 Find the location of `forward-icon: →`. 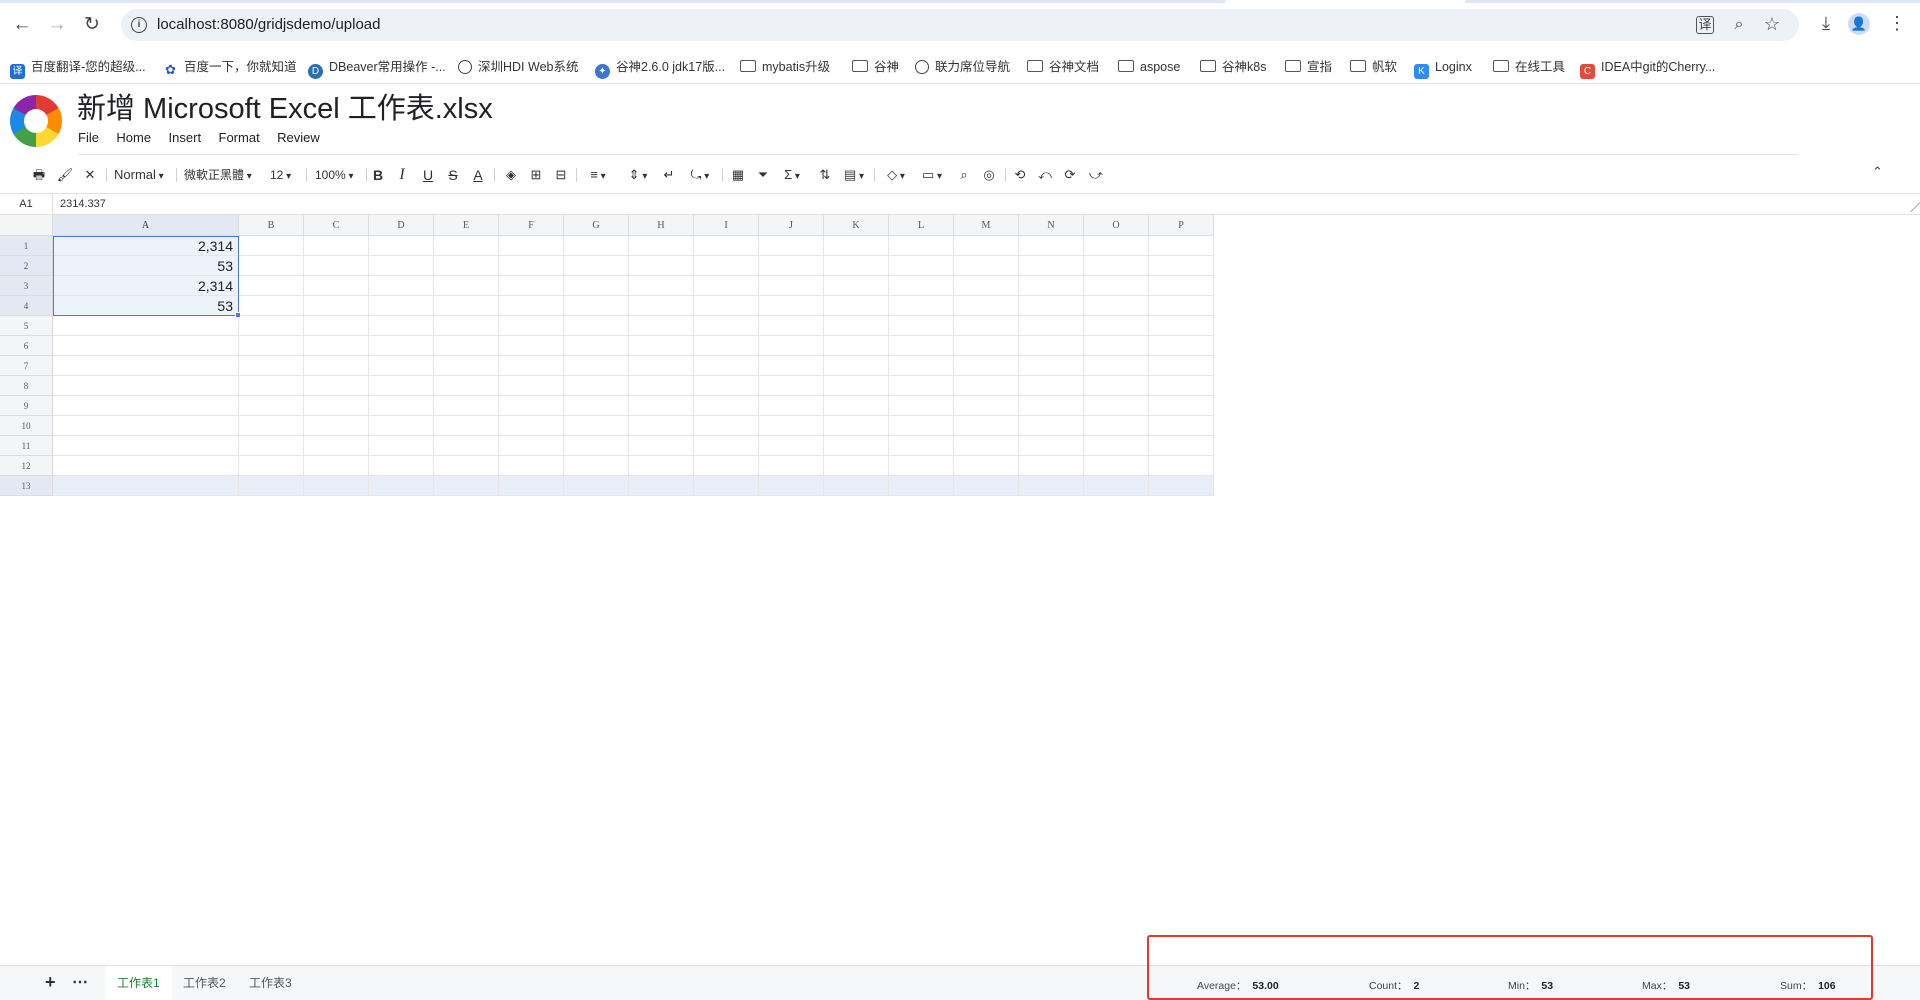

forward-icon: → is located at coordinates (57, 25).